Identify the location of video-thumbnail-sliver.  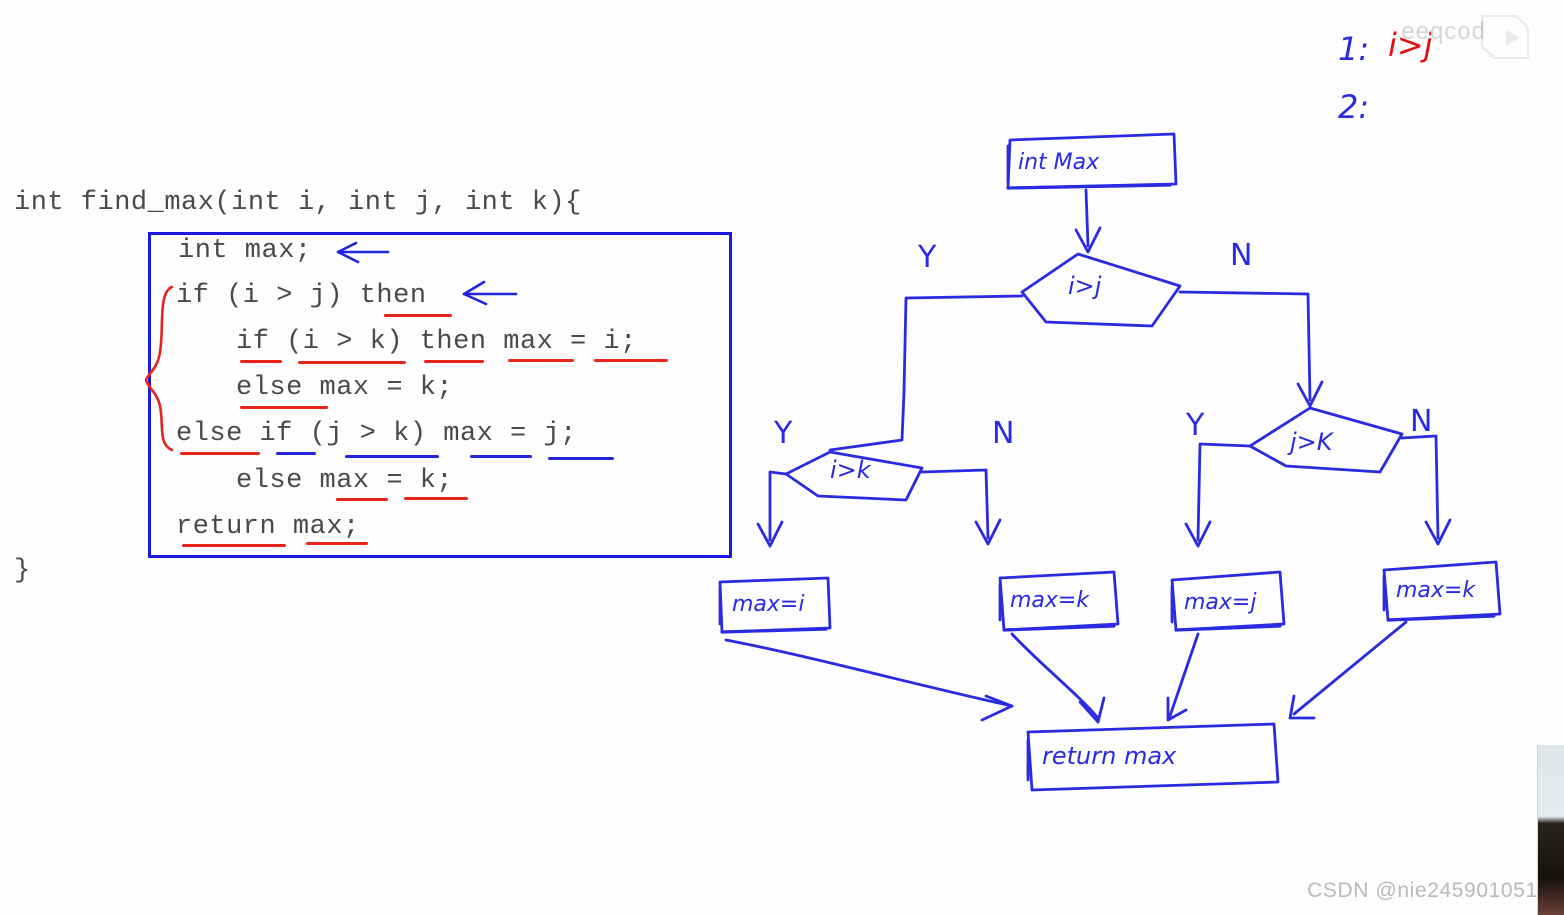
(1550, 830).